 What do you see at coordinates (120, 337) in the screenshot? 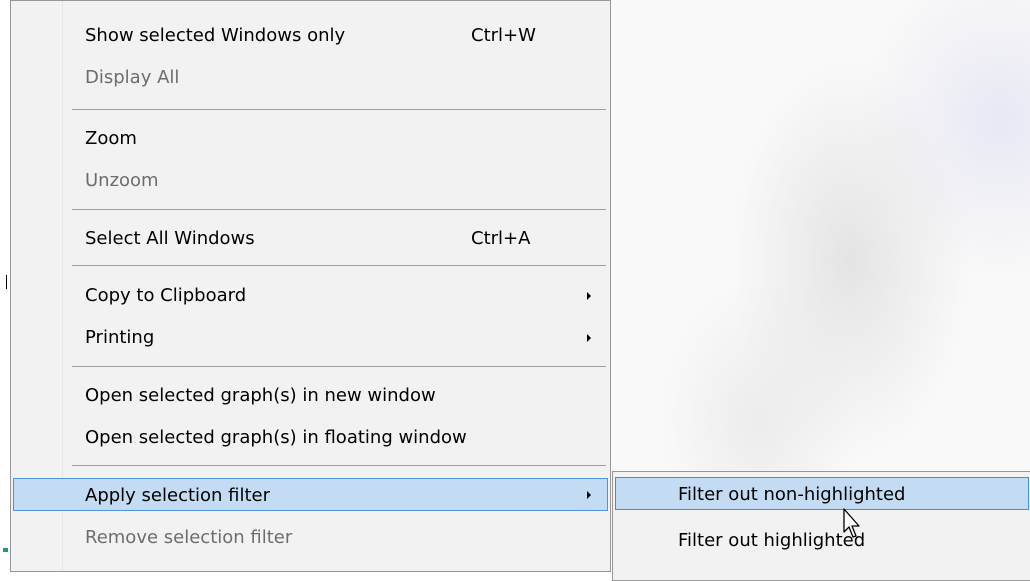
I see `menu-item-label: Printing` at bounding box center [120, 337].